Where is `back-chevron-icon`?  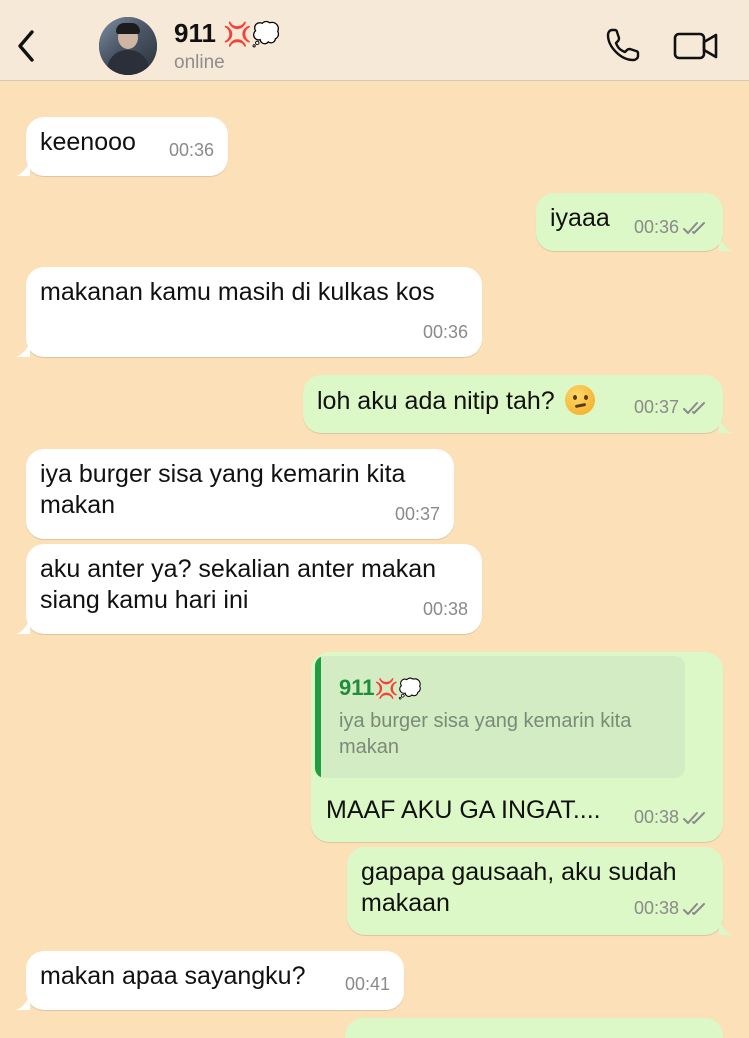 back-chevron-icon is located at coordinates (27, 46).